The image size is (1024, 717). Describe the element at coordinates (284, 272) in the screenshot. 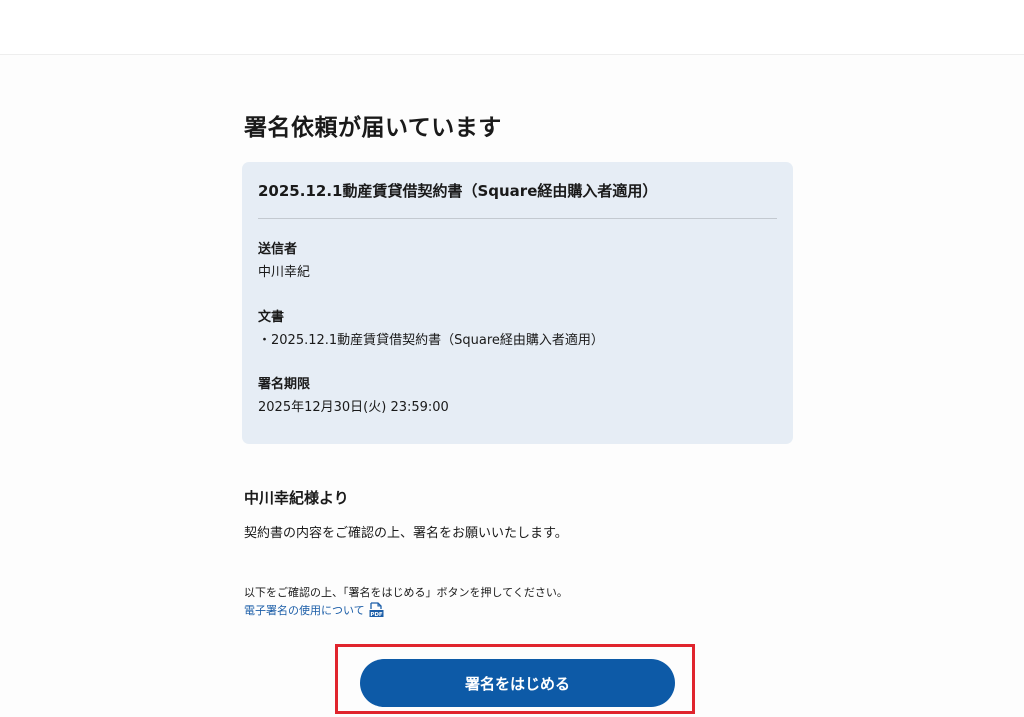

I see `sender-value: 中川幸紀` at that location.